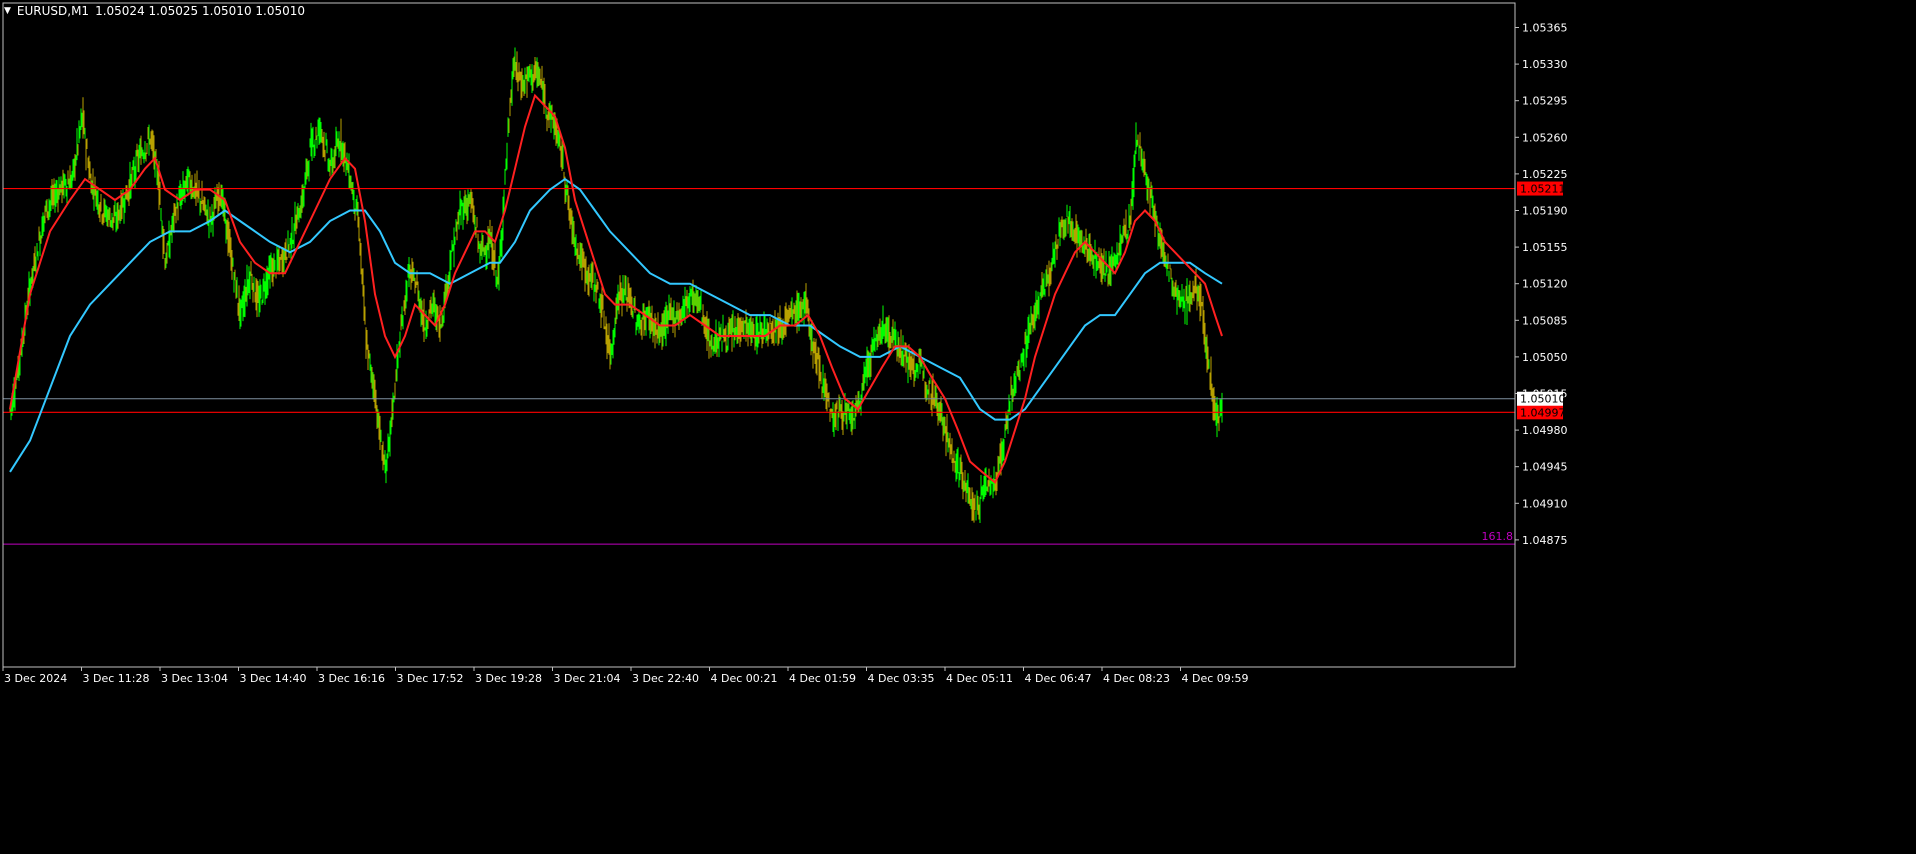 This screenshot has height=854, width=1916. Describe the element at coordinates (1215, 678) in the screenshot. I see `time-tick-label: 4 Dec 09:59` at that location.